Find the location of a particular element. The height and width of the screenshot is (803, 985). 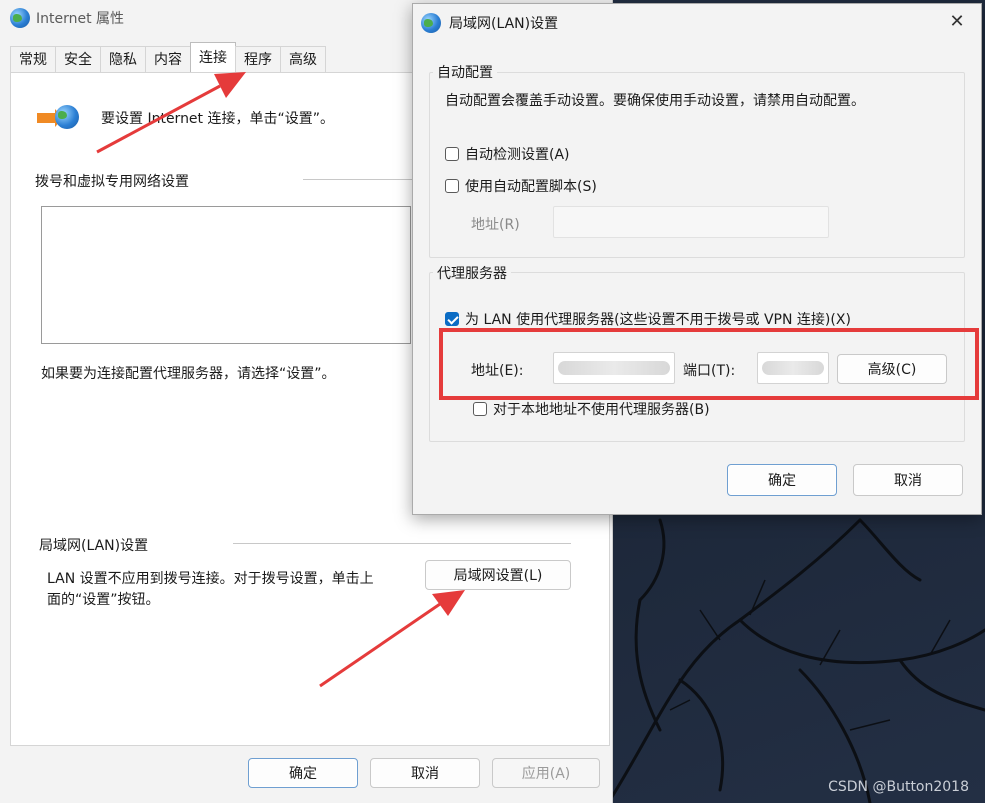

proxy-highlight-box is located at coordinates (709, 364).